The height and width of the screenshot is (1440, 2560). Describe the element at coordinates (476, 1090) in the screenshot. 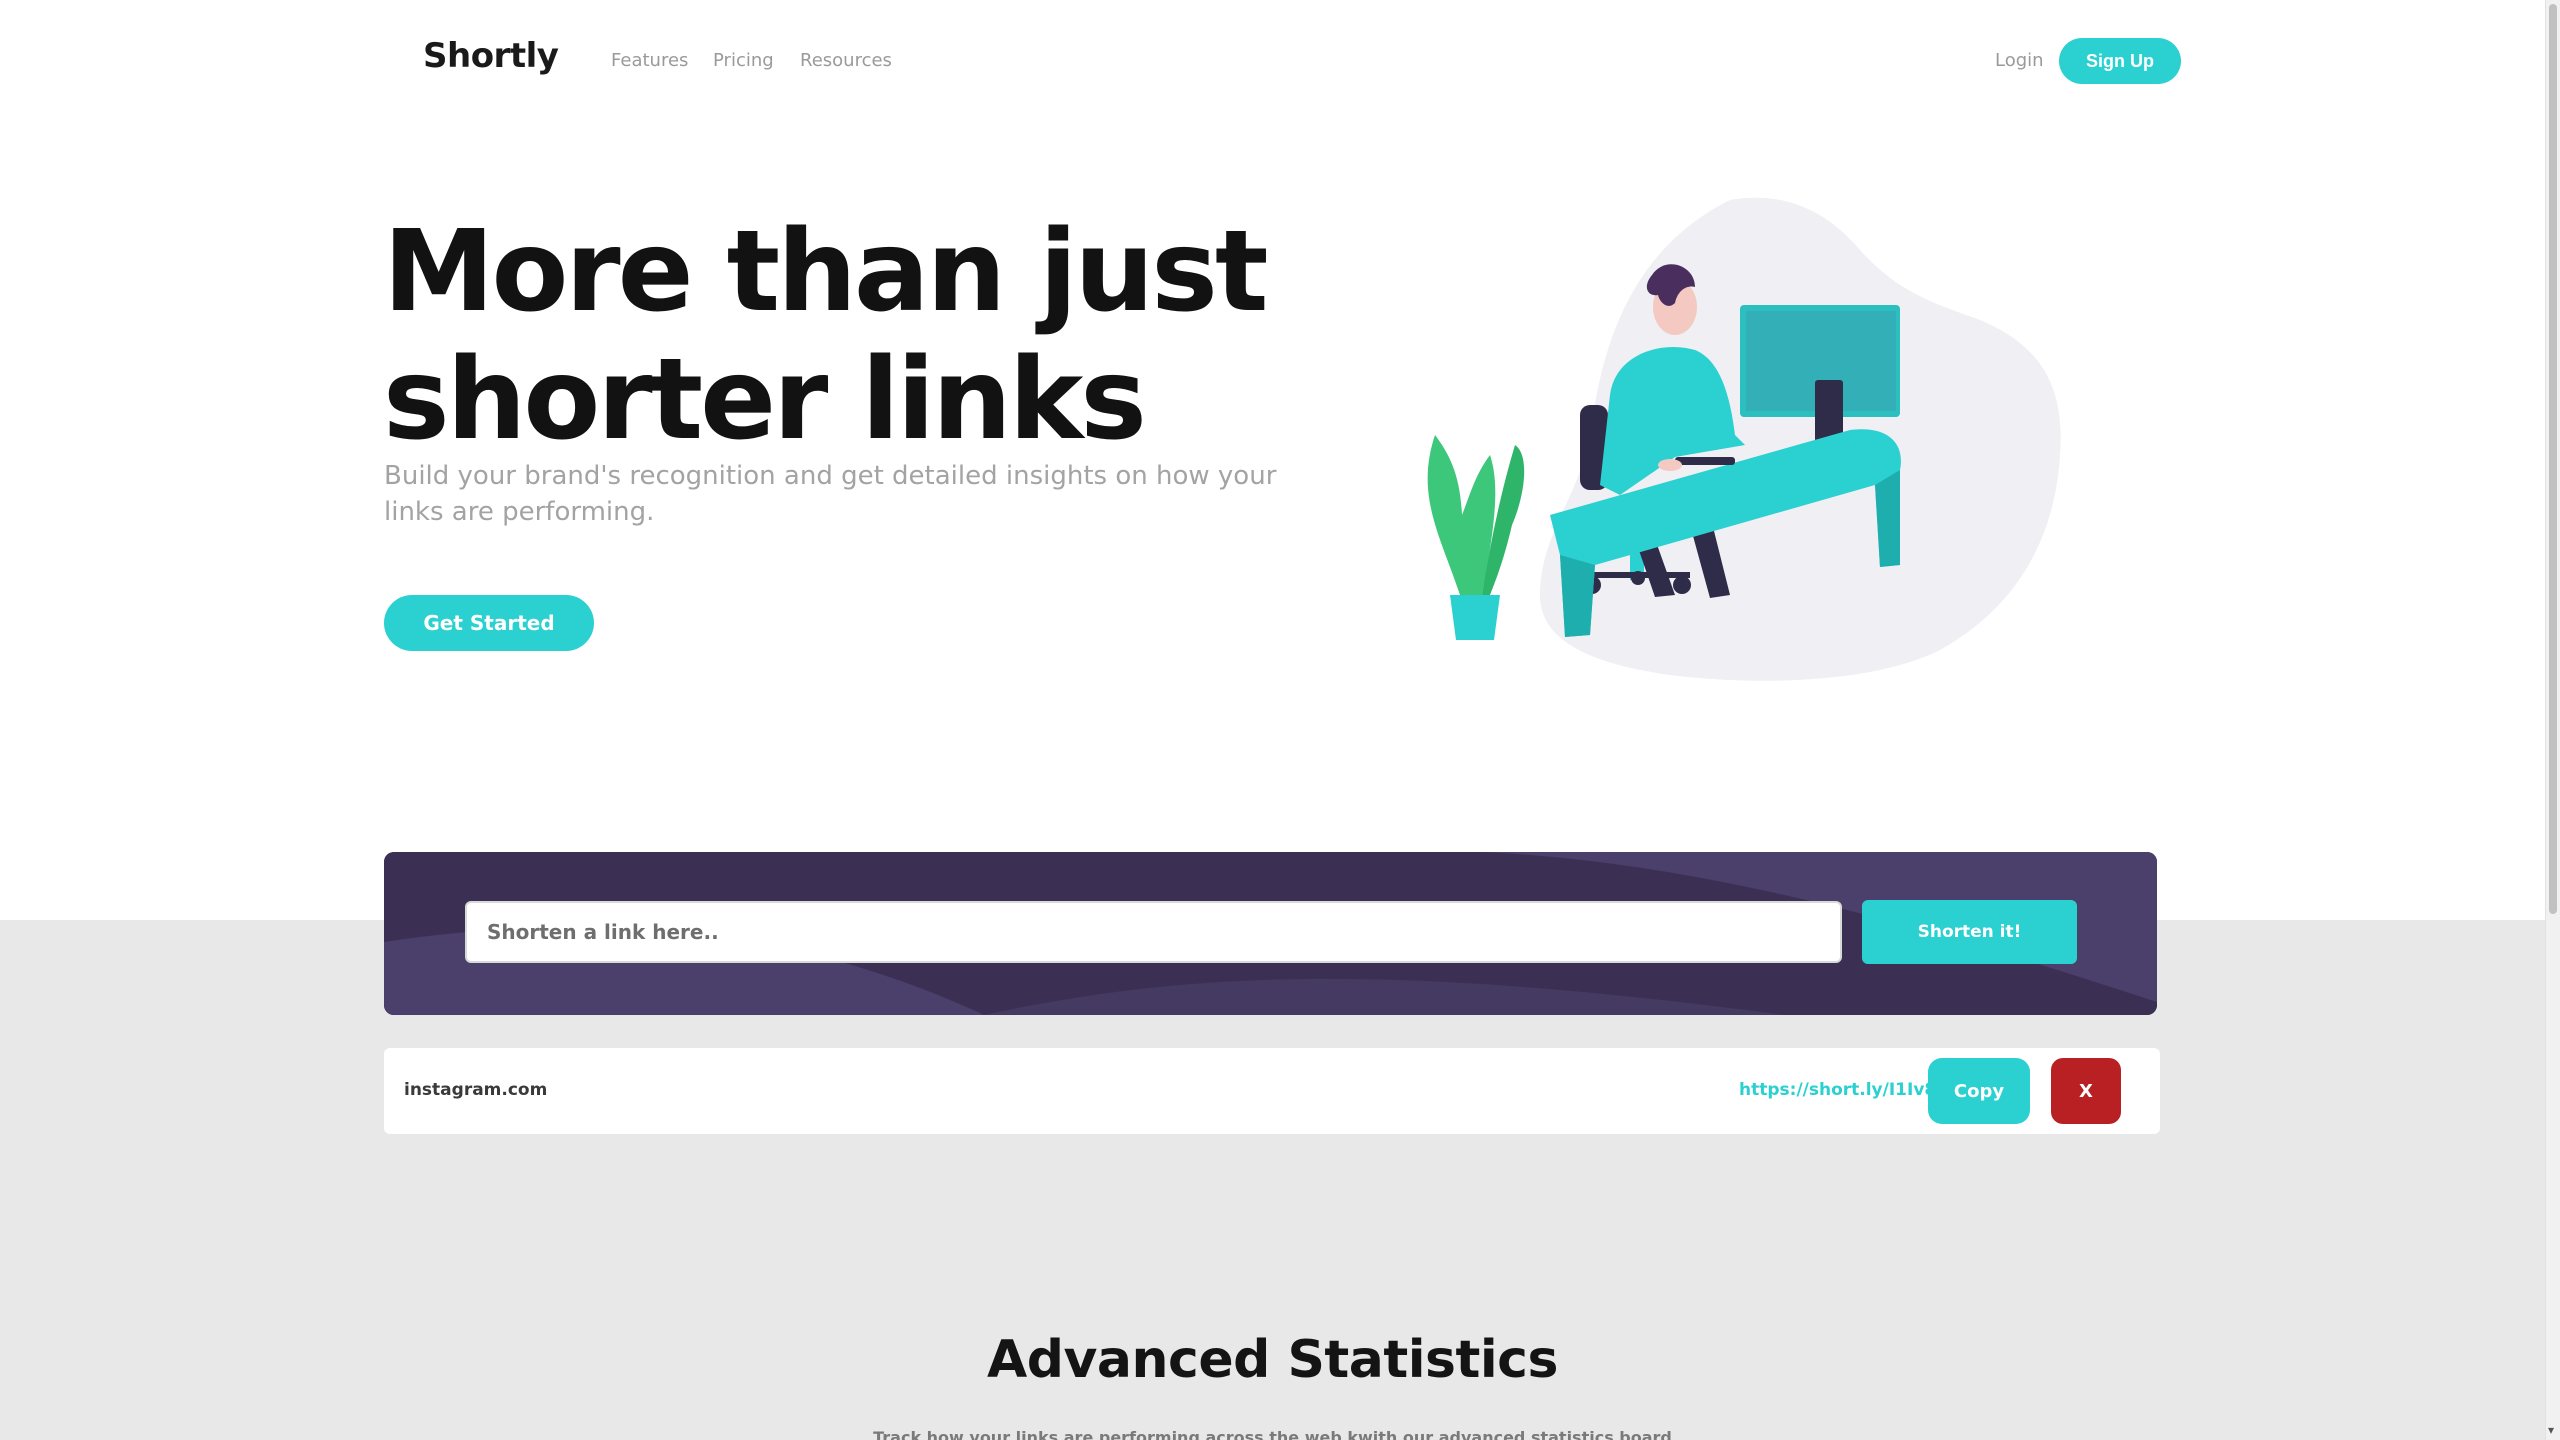

I see `original-url: instagram.com` at that location.